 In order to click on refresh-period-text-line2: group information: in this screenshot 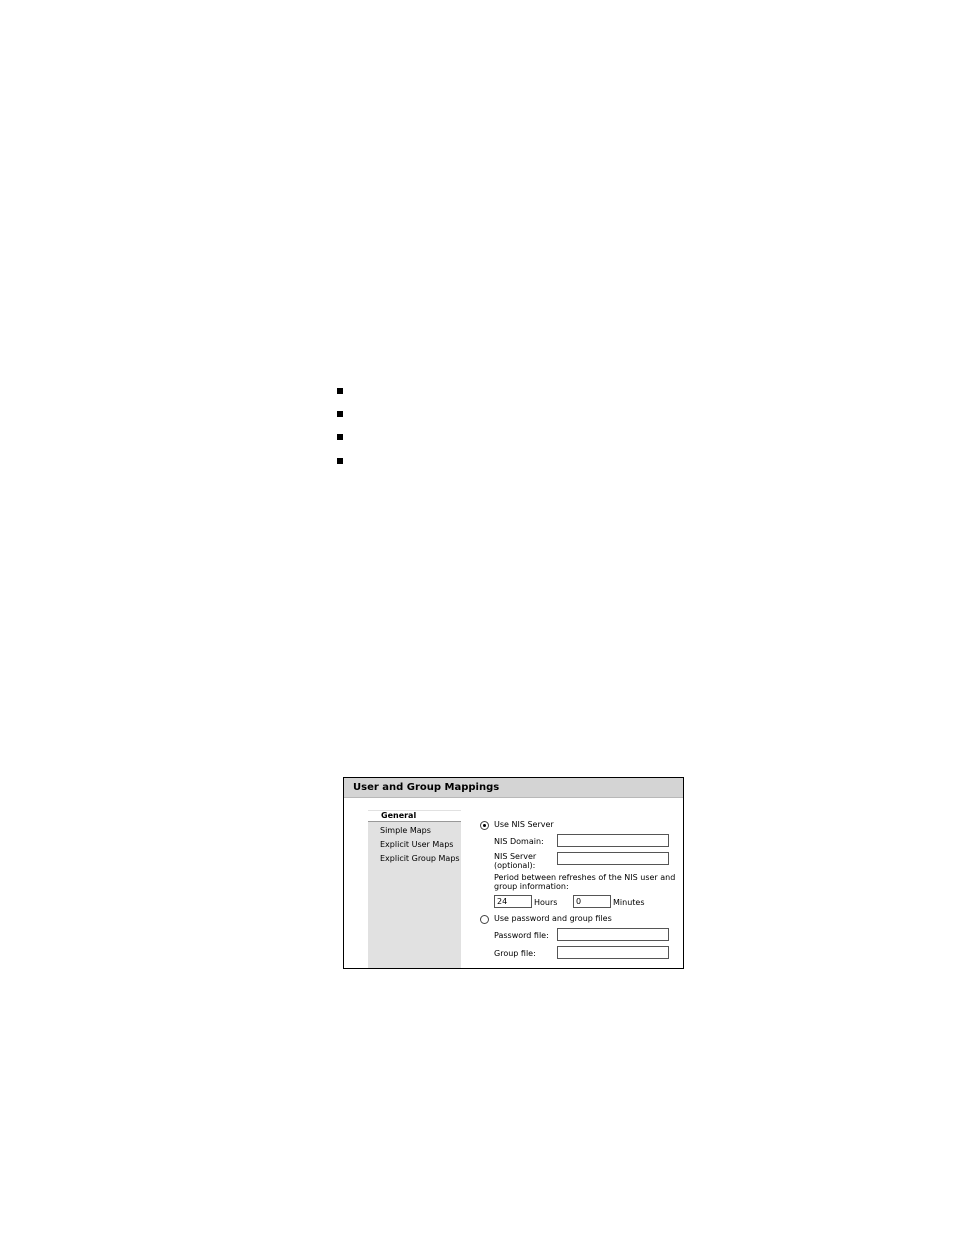, I will do `click(531, 886)`.